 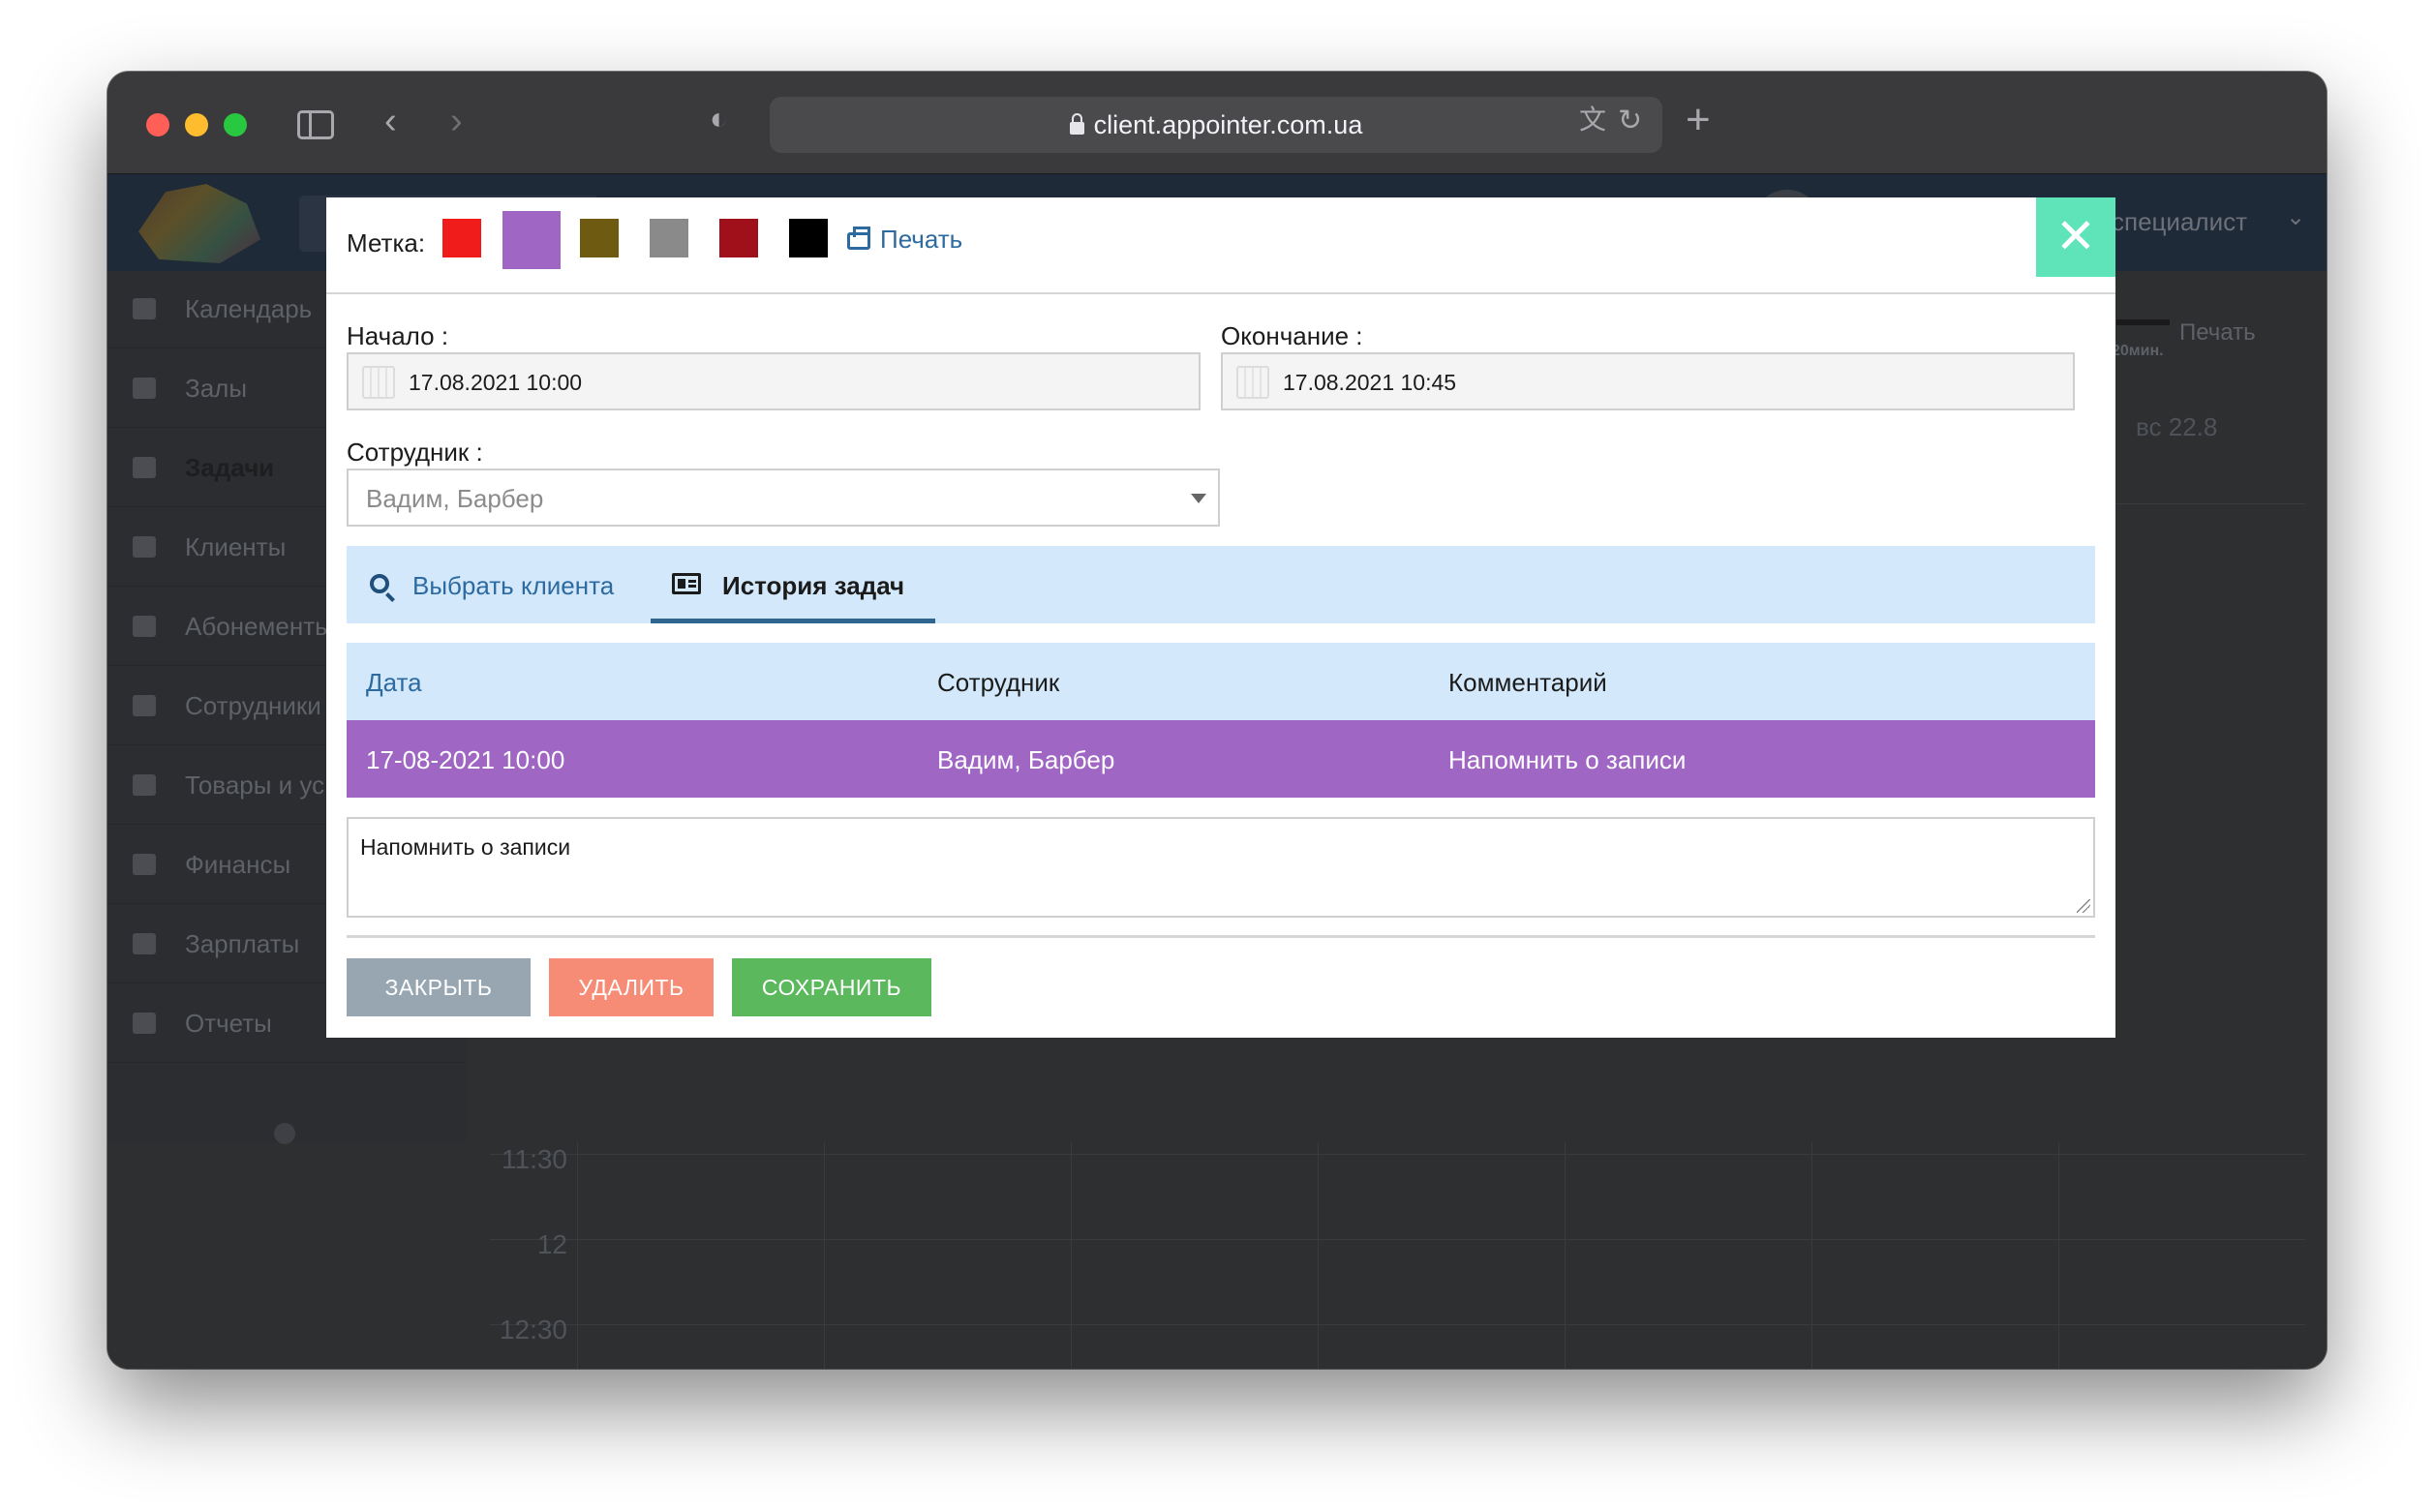 What do you see at coordinates (259, 626) in the screenshot?
I see `sidebar-item-label: Абонементы` at bounding box center [259, 626].